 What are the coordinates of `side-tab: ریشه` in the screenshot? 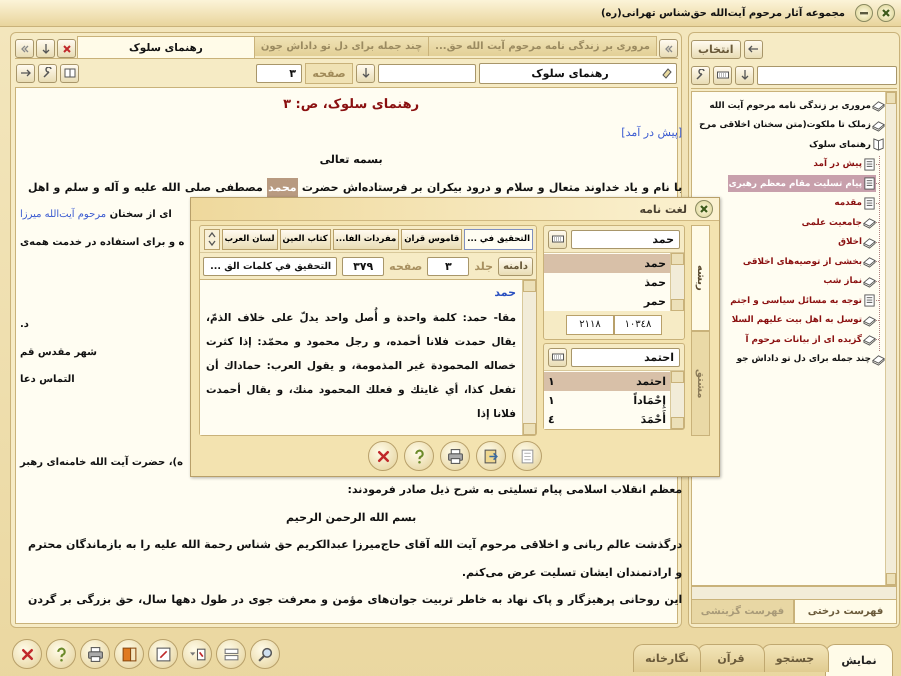 It's located at (700, 277).